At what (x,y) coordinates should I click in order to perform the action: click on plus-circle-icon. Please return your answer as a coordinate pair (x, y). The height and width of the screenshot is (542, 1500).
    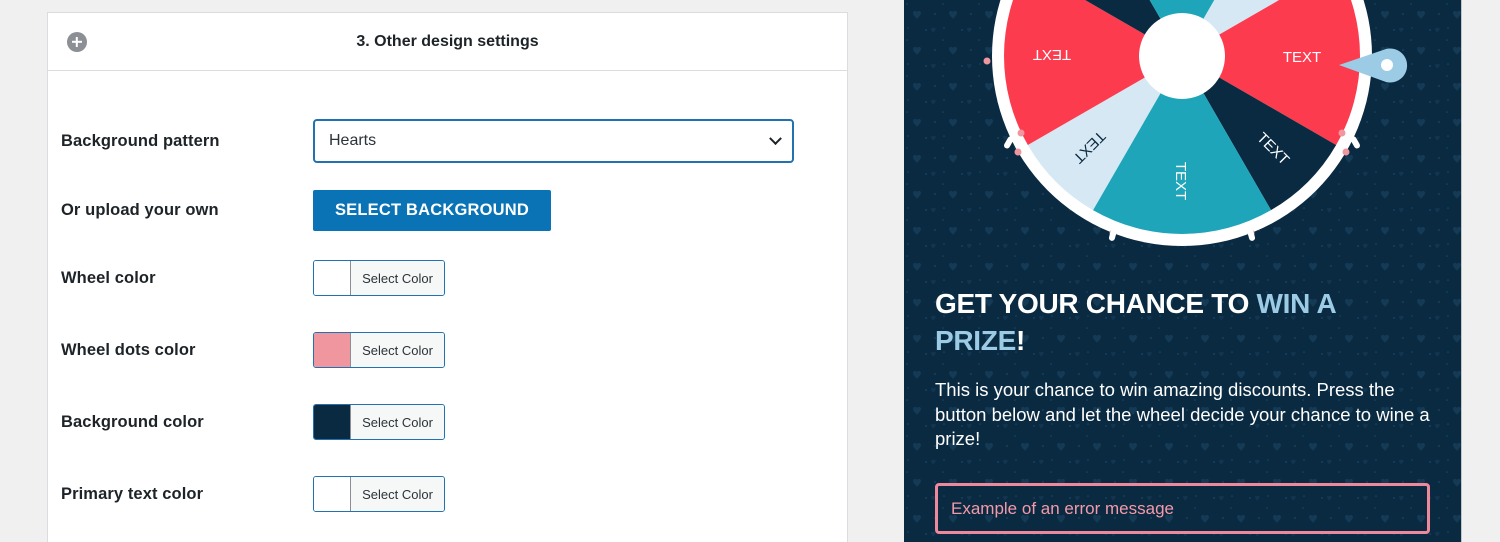
    Looking at the image, I should click on (77, 42).